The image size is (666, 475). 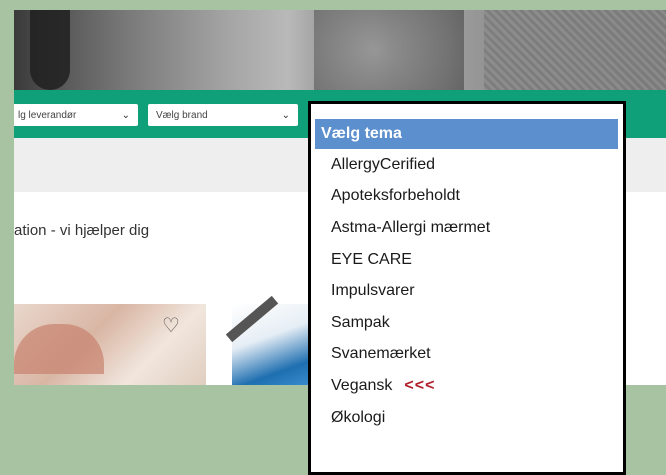 I want to click on brand-select: Vælg brand ⌄, so click(x=223, y=115).